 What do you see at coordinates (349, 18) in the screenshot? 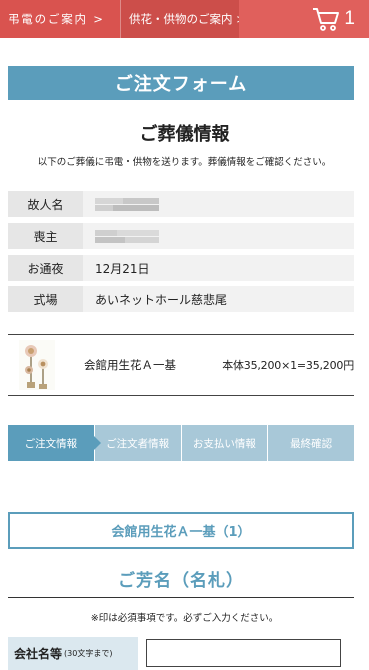
I see `cart-count-badge: 1` at bounding box center [349, 18].